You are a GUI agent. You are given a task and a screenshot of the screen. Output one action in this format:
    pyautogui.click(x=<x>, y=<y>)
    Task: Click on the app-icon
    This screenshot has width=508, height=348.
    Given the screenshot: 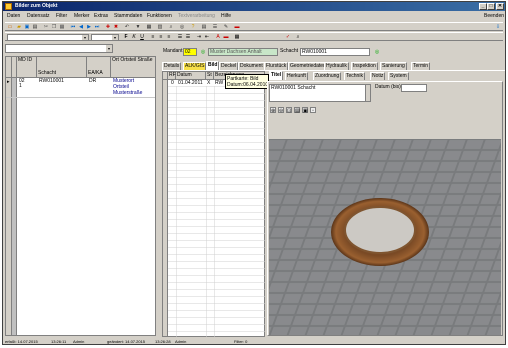 What is the action you would take?
    pyautogui.click(x=8, y=6)
    